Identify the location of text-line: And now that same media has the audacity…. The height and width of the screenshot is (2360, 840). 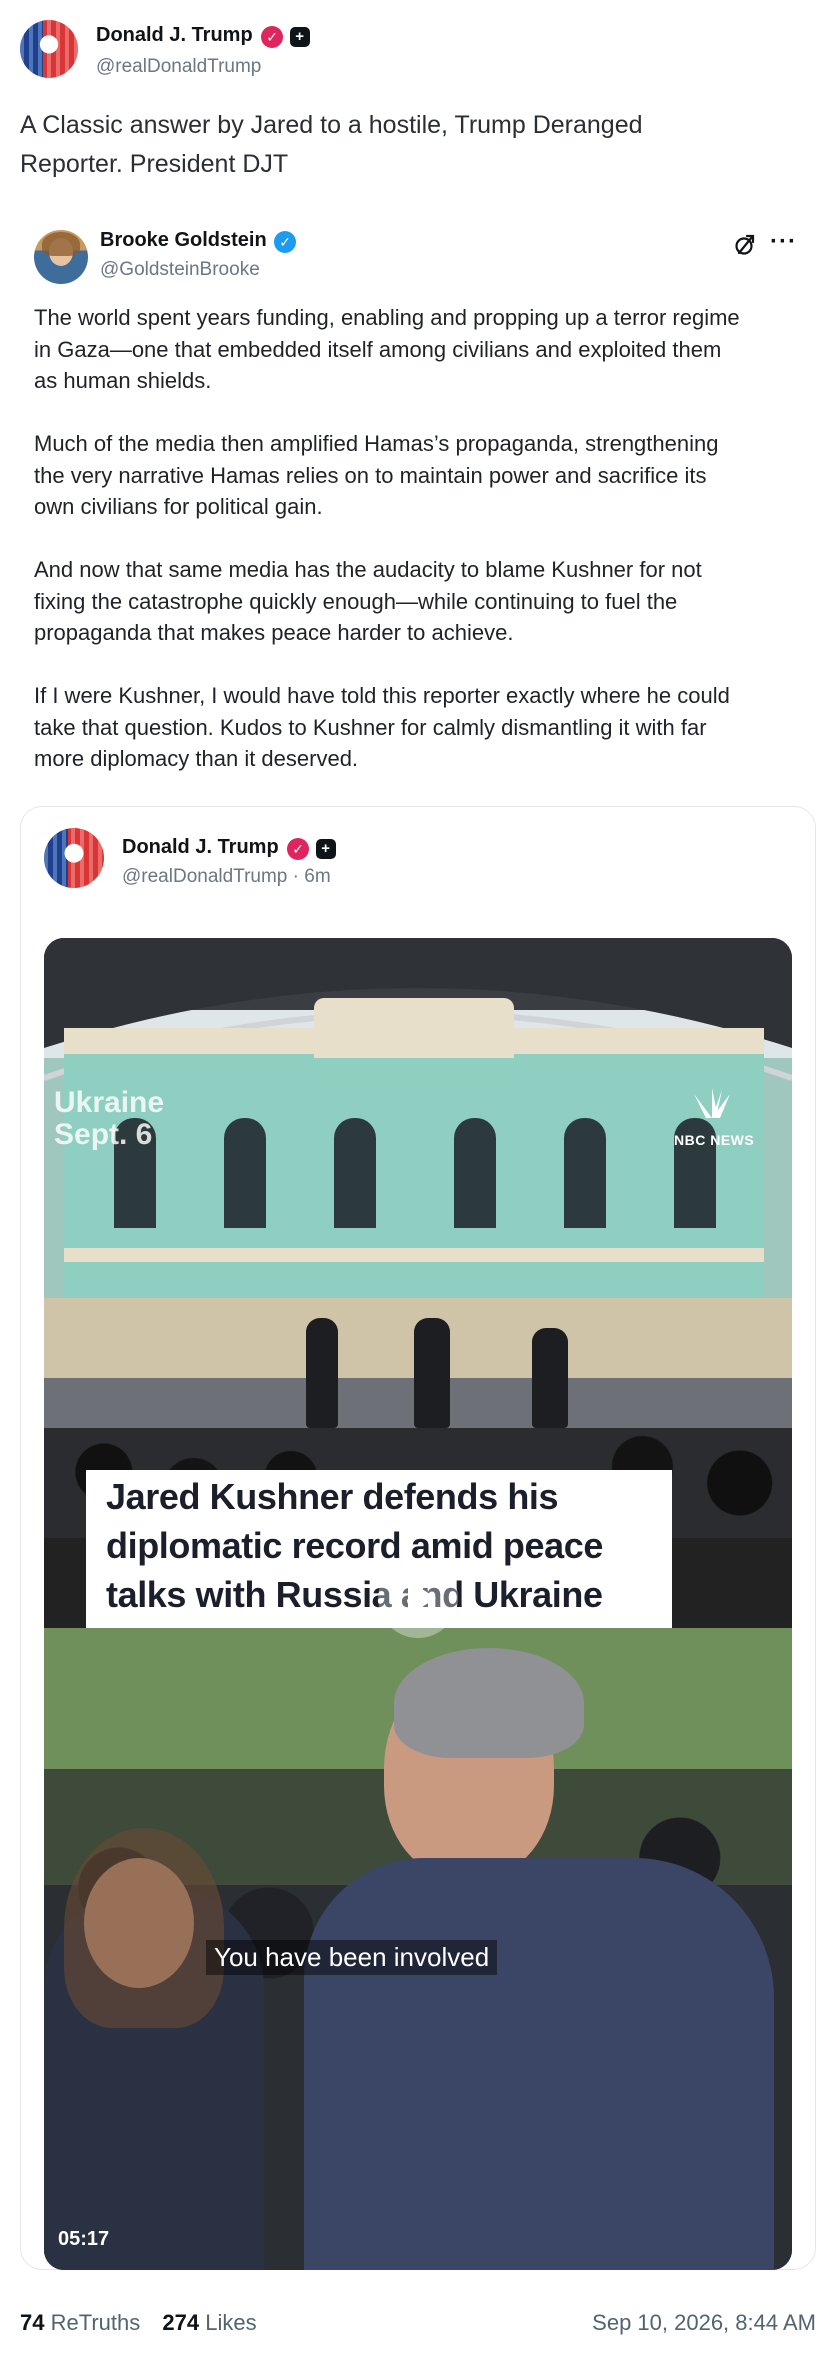
(368, 569).